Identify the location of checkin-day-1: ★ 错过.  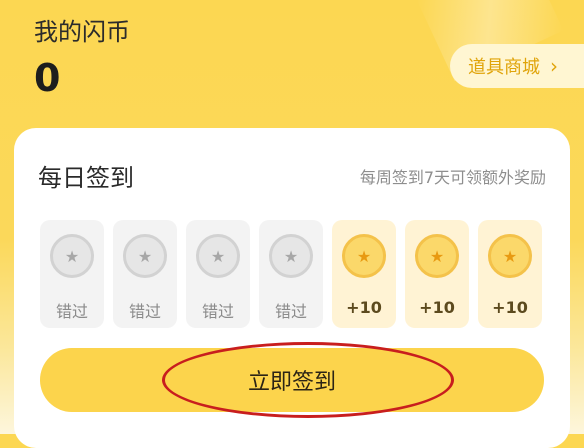
(72, 274).